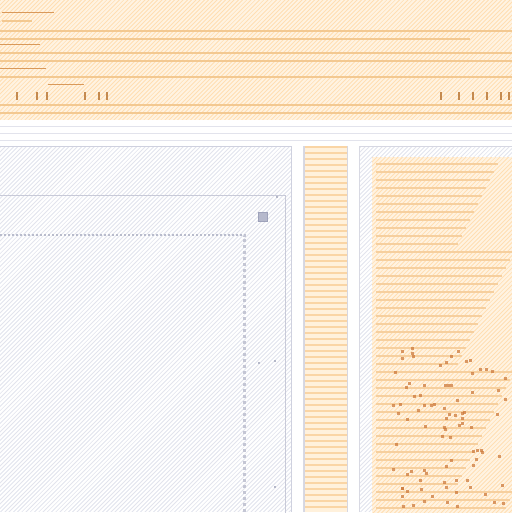 The height and width of the screenshot is (513, 512). What do you see at coordinates (263, 217) in the screenshot?
I see `resize-handle-icon` at bounding box center [263, 217].